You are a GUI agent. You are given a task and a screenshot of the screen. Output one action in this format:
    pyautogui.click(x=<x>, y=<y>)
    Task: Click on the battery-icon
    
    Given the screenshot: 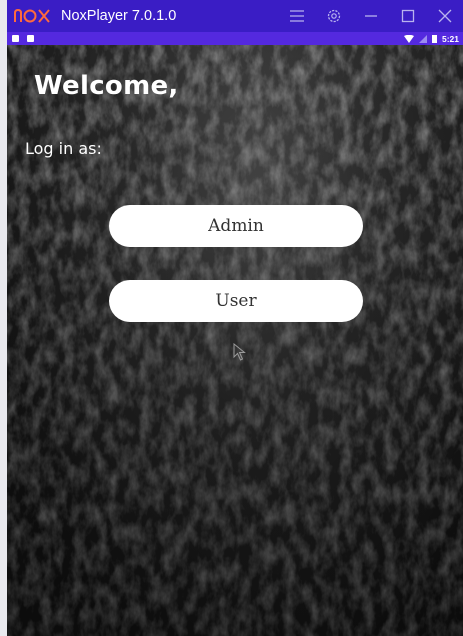 What is the action you would take?
    pyautogui.click(x=434, y=38)
    